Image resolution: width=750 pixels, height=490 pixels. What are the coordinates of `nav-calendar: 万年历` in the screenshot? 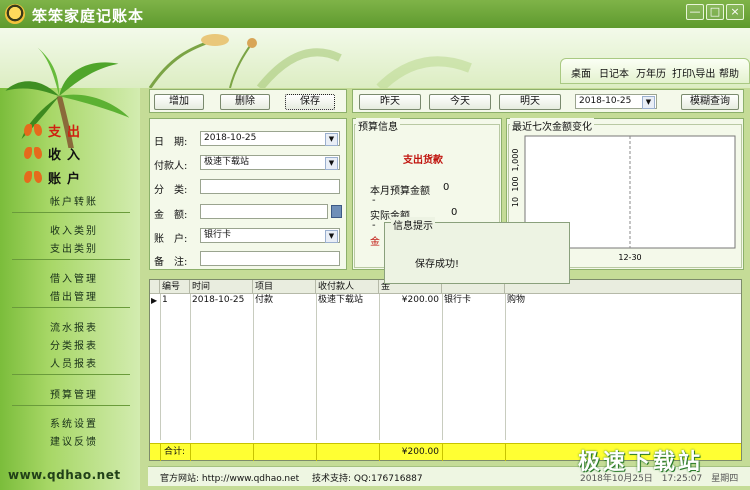 It's located at (651, 72).